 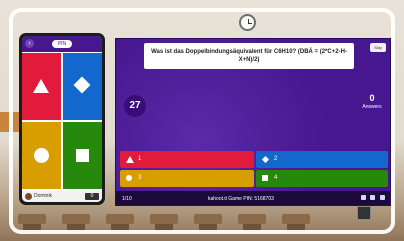 I want to click on answer-label: 3, so click(x=140, y=178).